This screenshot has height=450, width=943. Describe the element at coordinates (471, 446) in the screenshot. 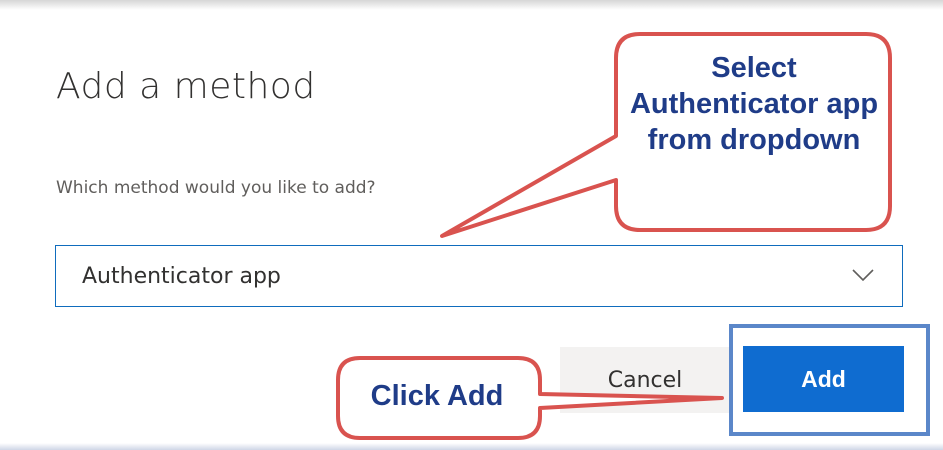

I see `bottom-edge` at that location.